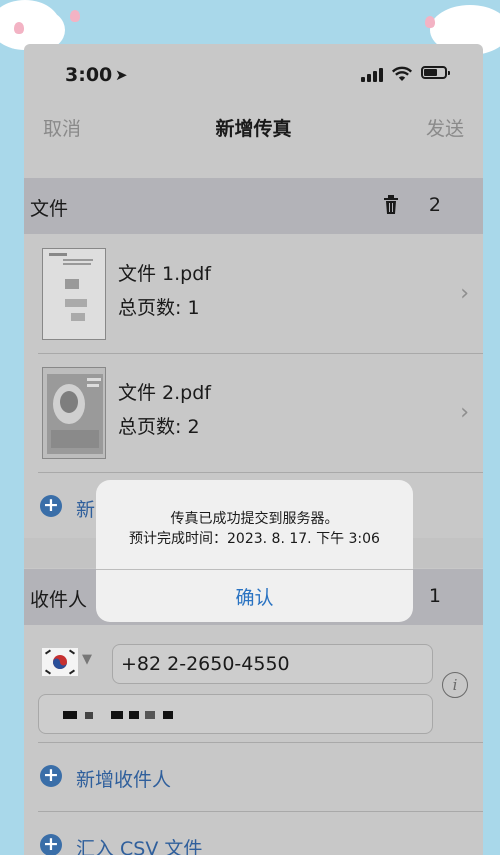  Describe the element at coordinates (253, 206) in the screenshot. I see `files-section-header: 文件 2` at that location.